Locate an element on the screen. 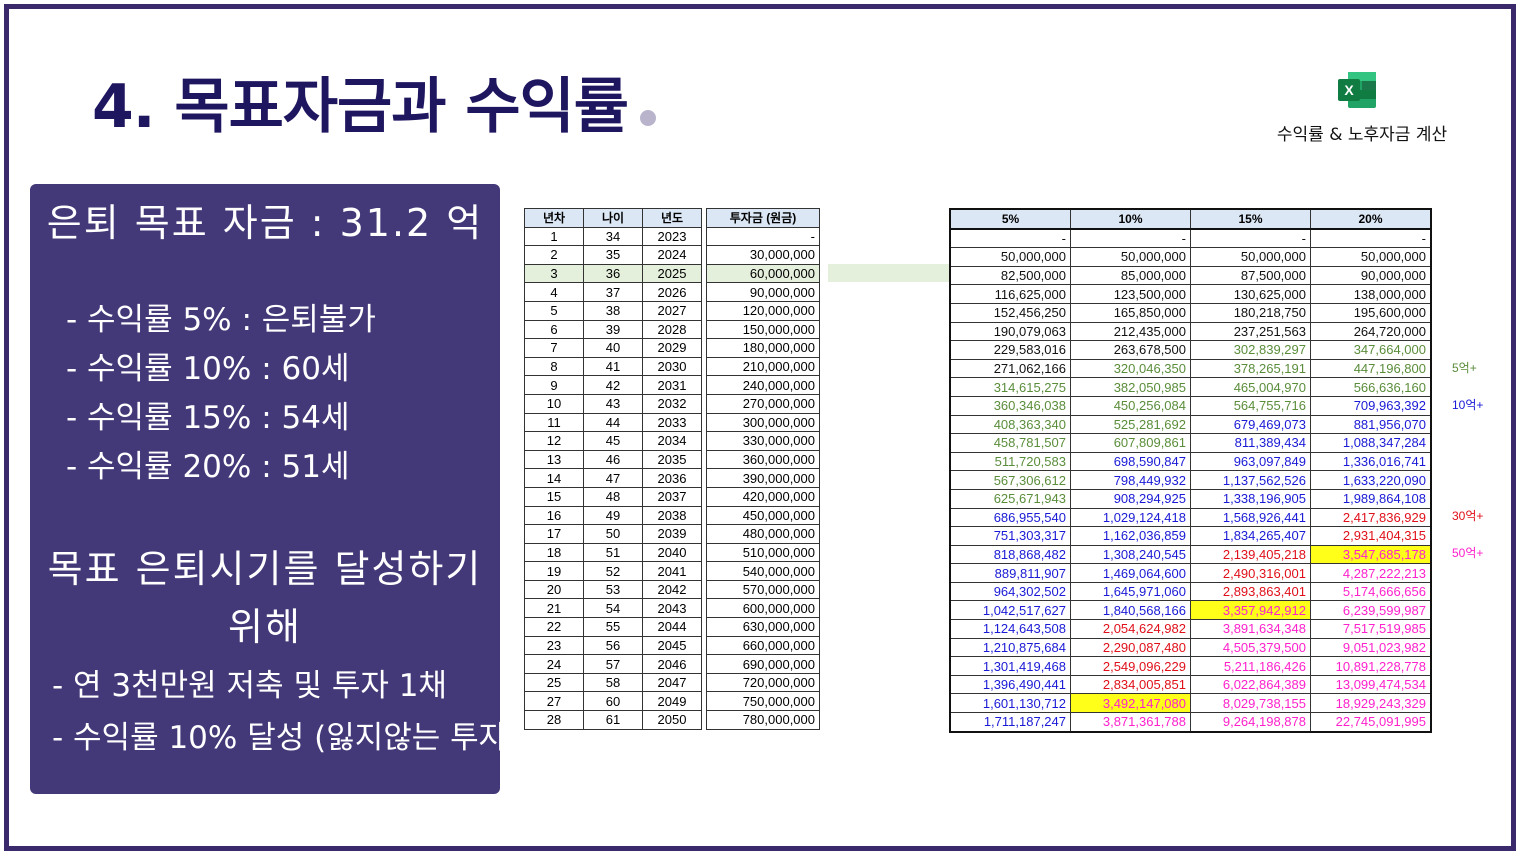  table-cell: 1,469,064,600 is located at coordinates (1130, 573).